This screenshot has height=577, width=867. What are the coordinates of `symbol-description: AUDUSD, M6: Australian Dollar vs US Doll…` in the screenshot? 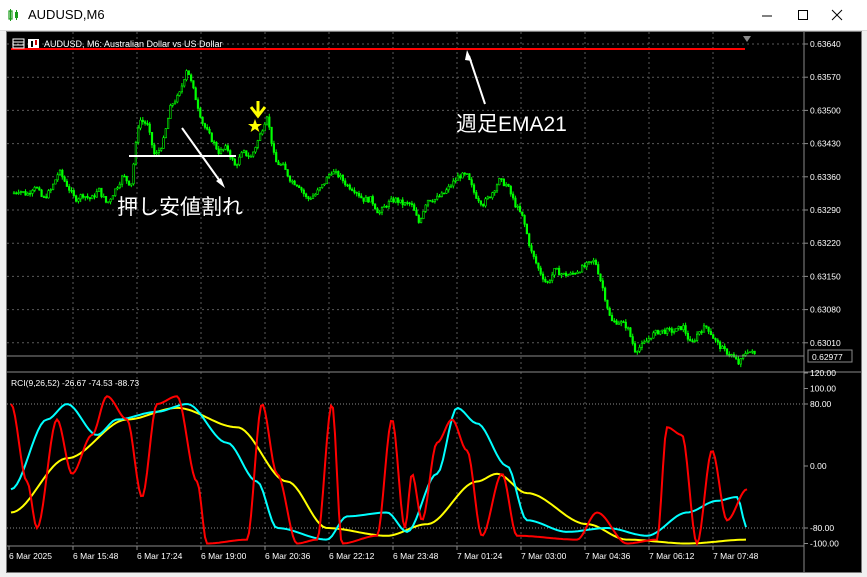 It's located at (133, 44).